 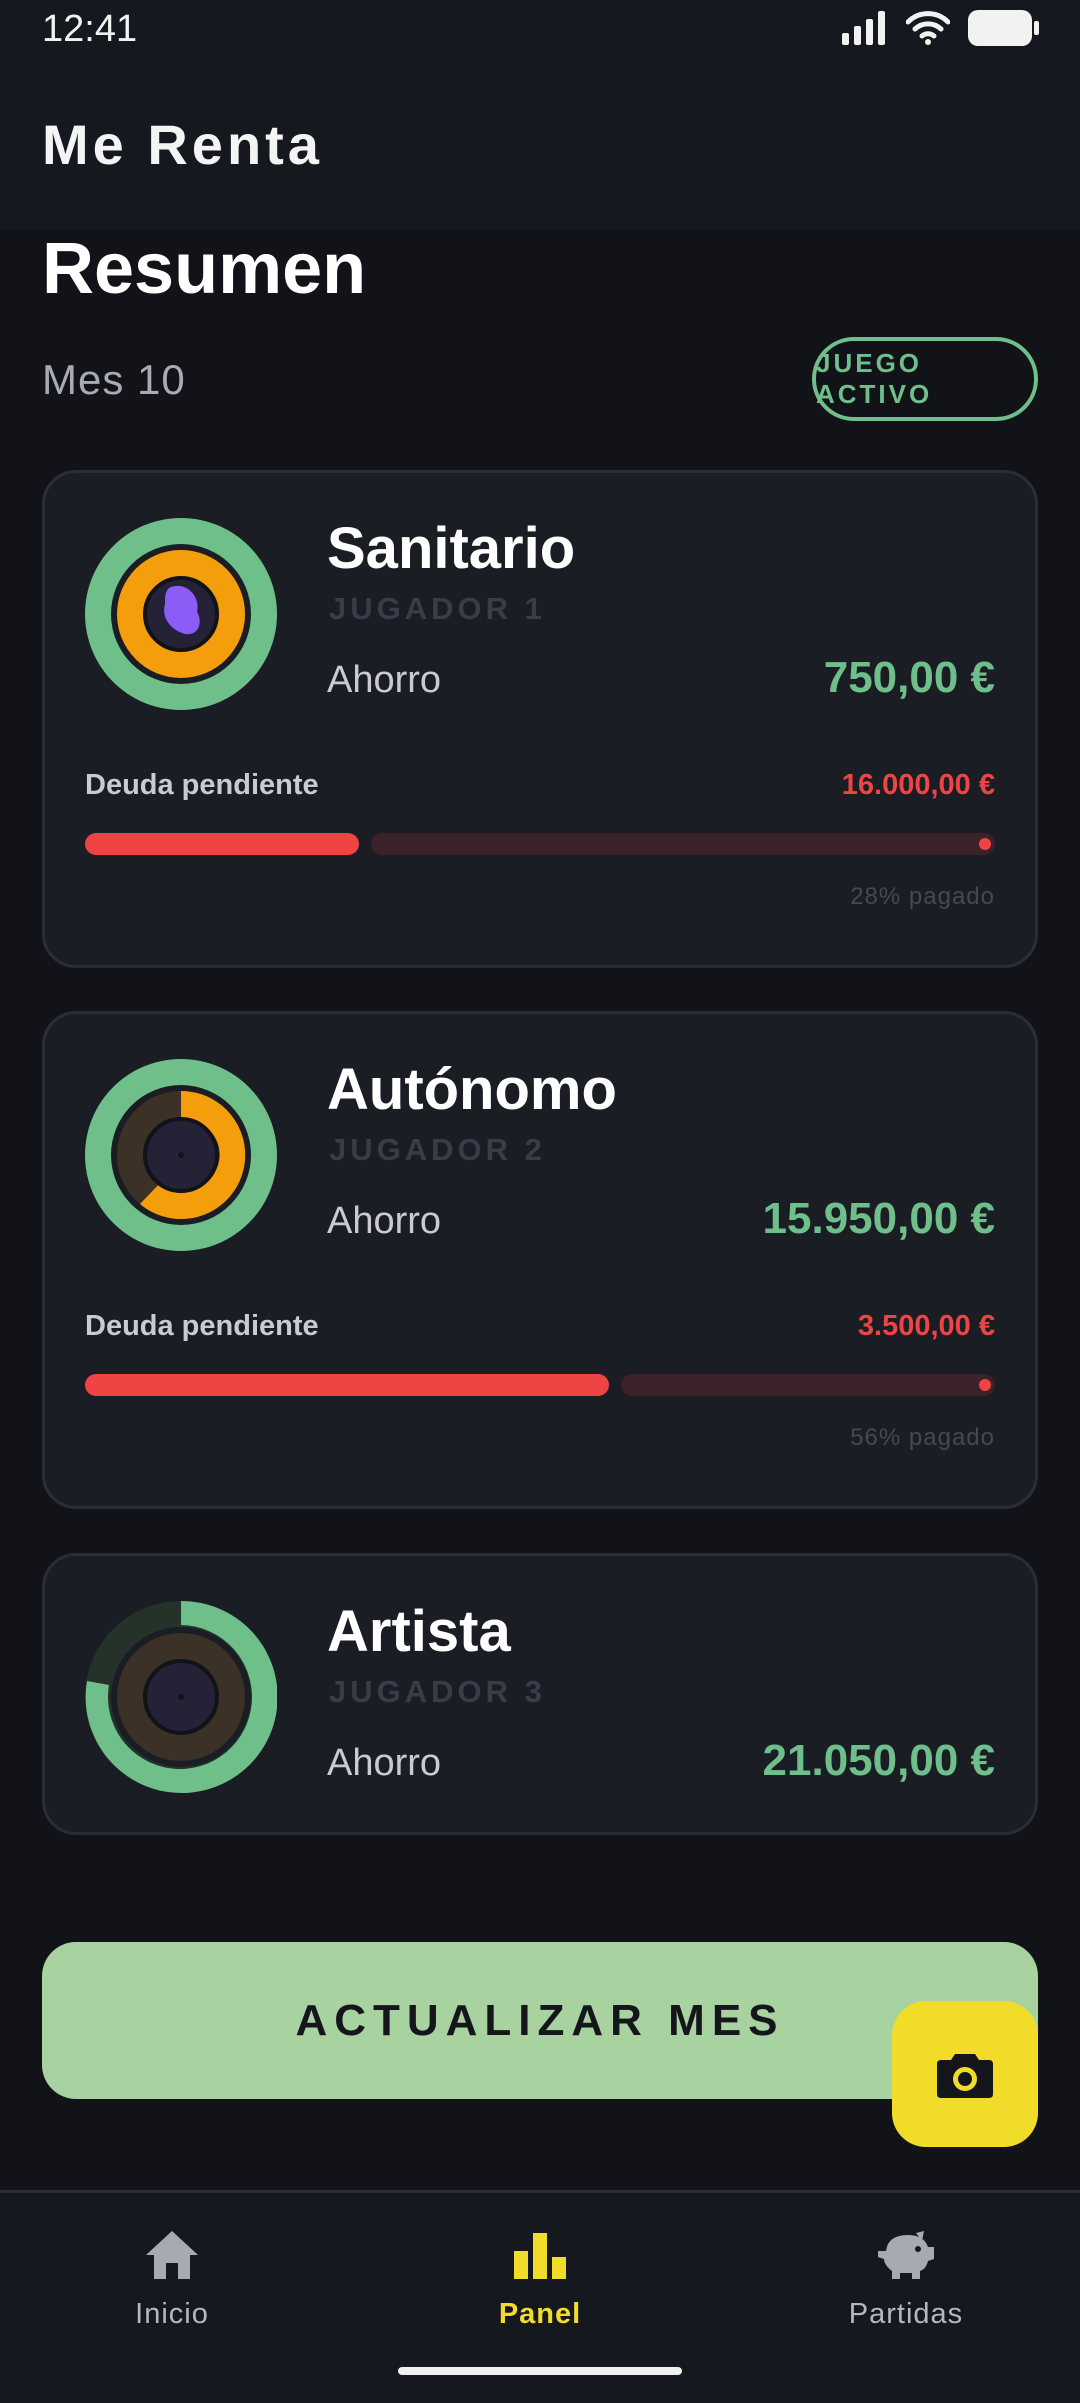 What do you see at coordinates (419, 1631) in the screenshot?
I see `player-name: Artista` at bounding box center [419, 1631].